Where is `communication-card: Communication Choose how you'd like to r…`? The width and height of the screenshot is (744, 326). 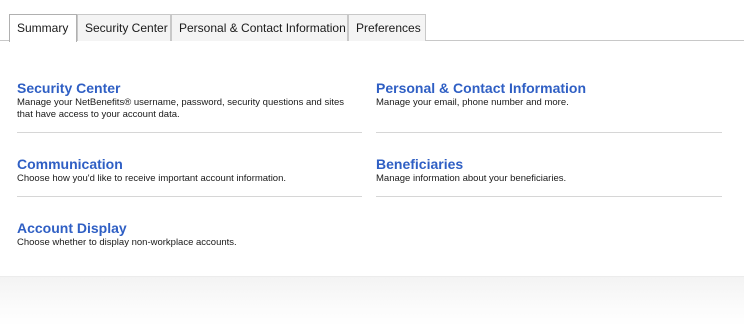
communication-card: Communication Choose how you'd like to r… is located at coordinates (189, 170).